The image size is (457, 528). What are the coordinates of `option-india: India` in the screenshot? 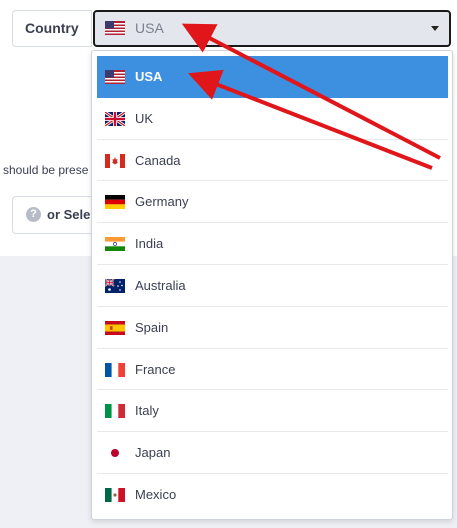 It's located at (272, 244).